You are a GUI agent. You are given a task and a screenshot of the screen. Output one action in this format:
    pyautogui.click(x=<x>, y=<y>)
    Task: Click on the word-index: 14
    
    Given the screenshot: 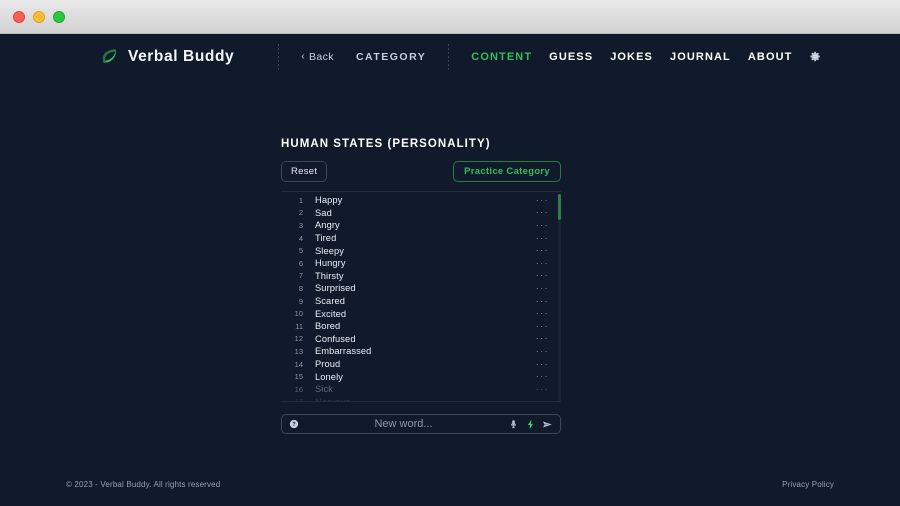 What is the action you would take?
    pyautogui.click(x=298, y=364)
    